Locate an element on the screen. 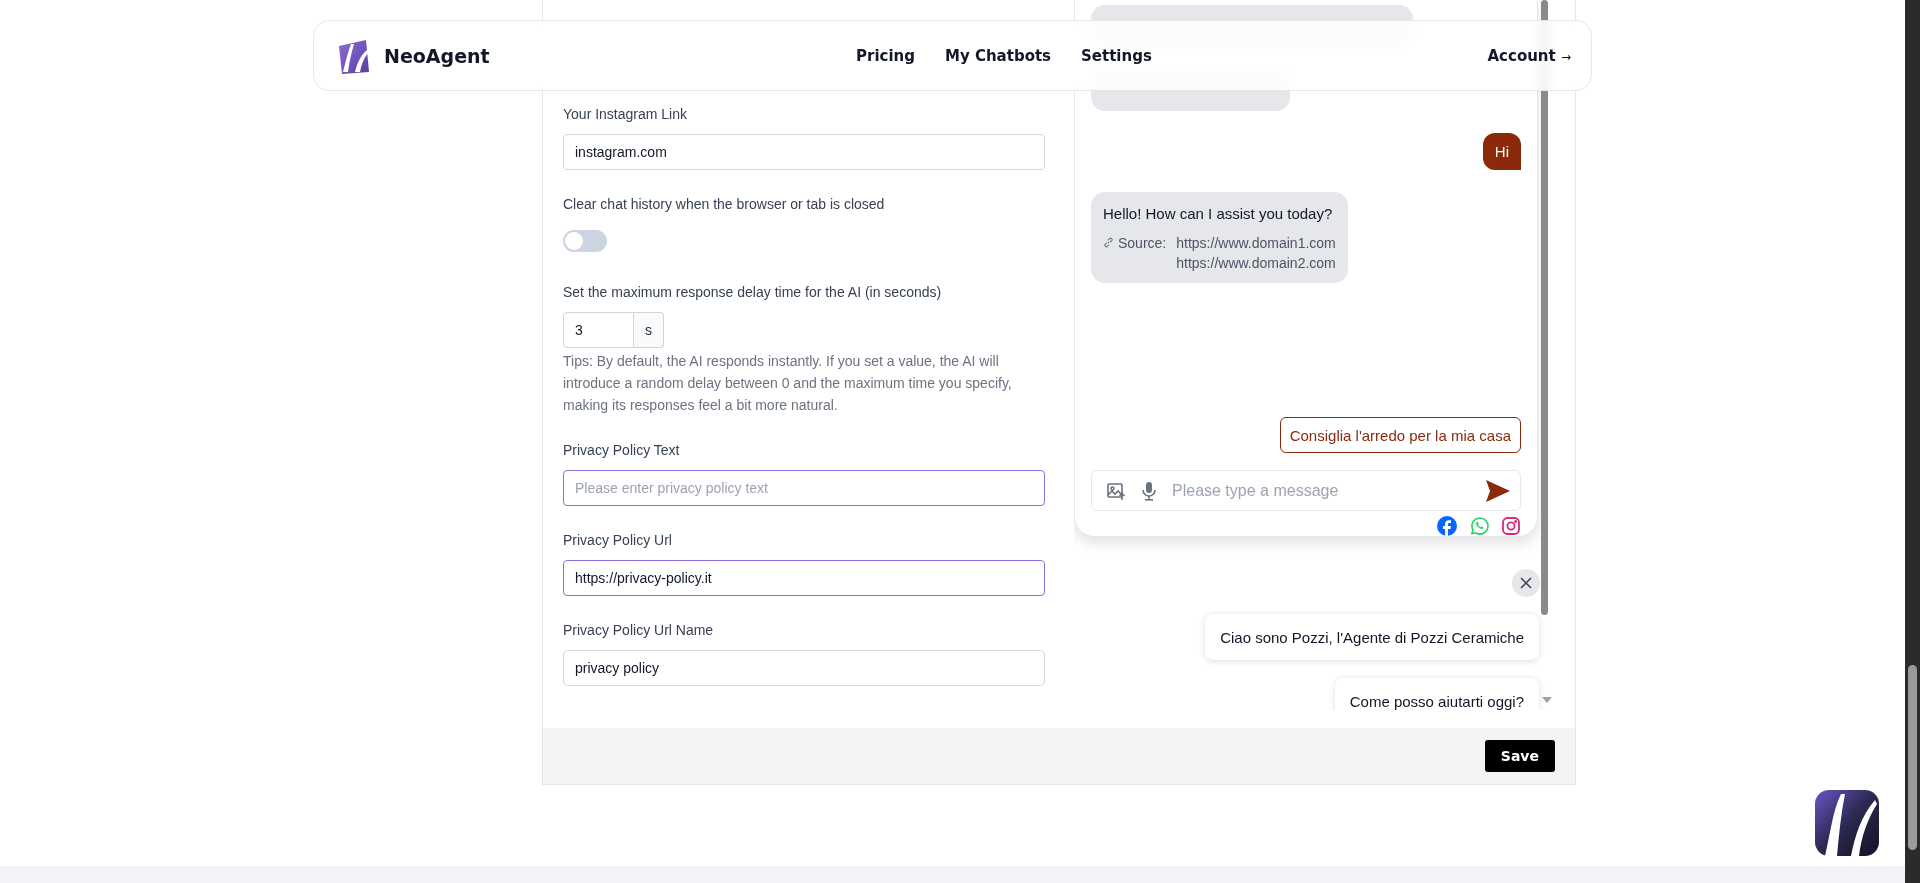 The width and height of the screenshot is (1920, 883). nav-link: Pricing is located at coordinates (885, 55).